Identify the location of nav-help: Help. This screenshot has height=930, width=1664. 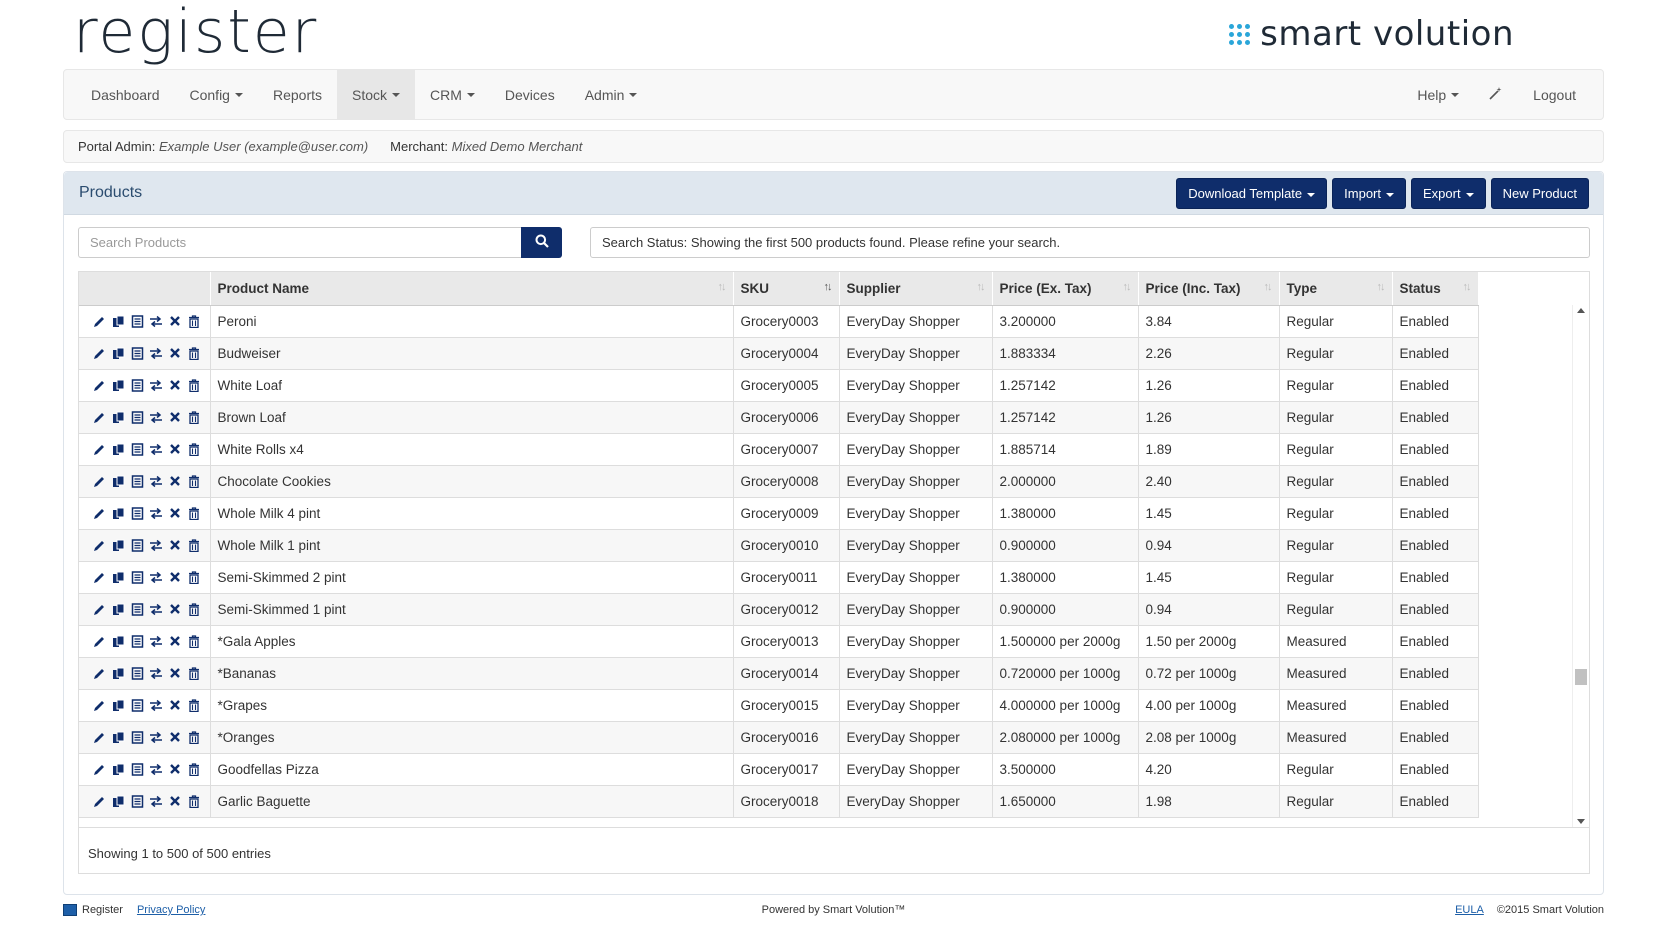
(1438, 94).